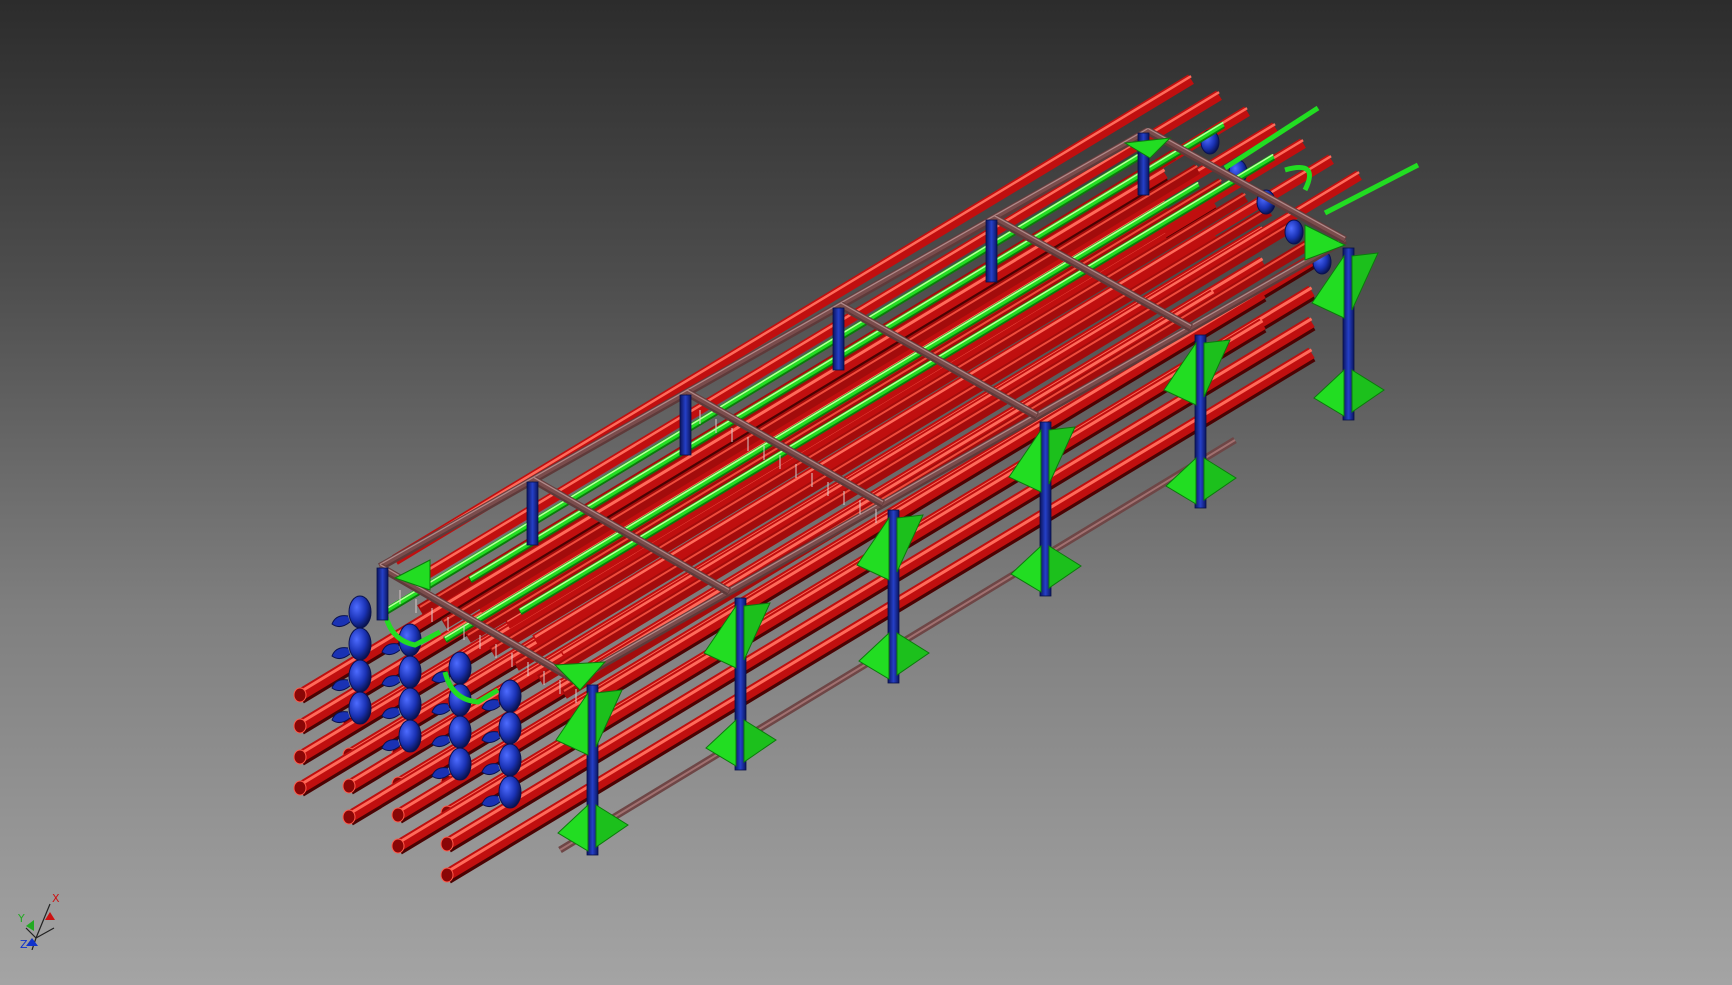  Describe the element at coordinates (24, 944) in the screenshot. I see `triad-z-label: Z` at that location.